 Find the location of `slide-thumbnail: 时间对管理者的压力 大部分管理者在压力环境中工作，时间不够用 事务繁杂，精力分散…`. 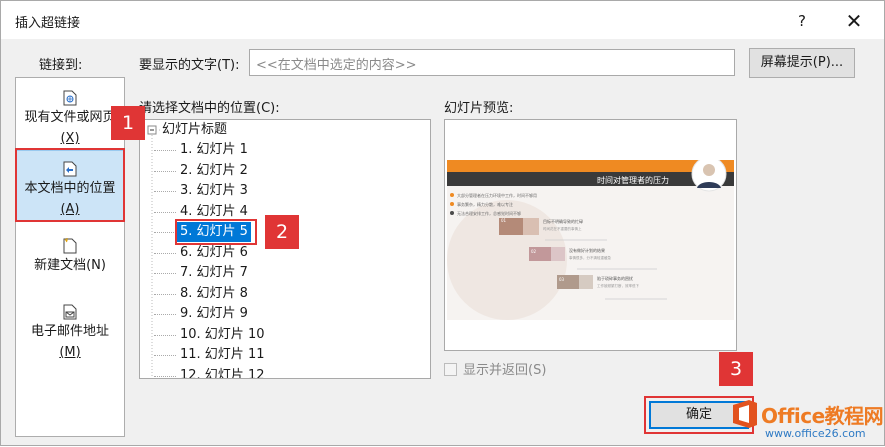

slide-thumbnail: 时间对管理者的压力 大部分管理者在压力环境中工作，时间不够用 事务繁杂，精力分散… is located at coordinates (590, 238).